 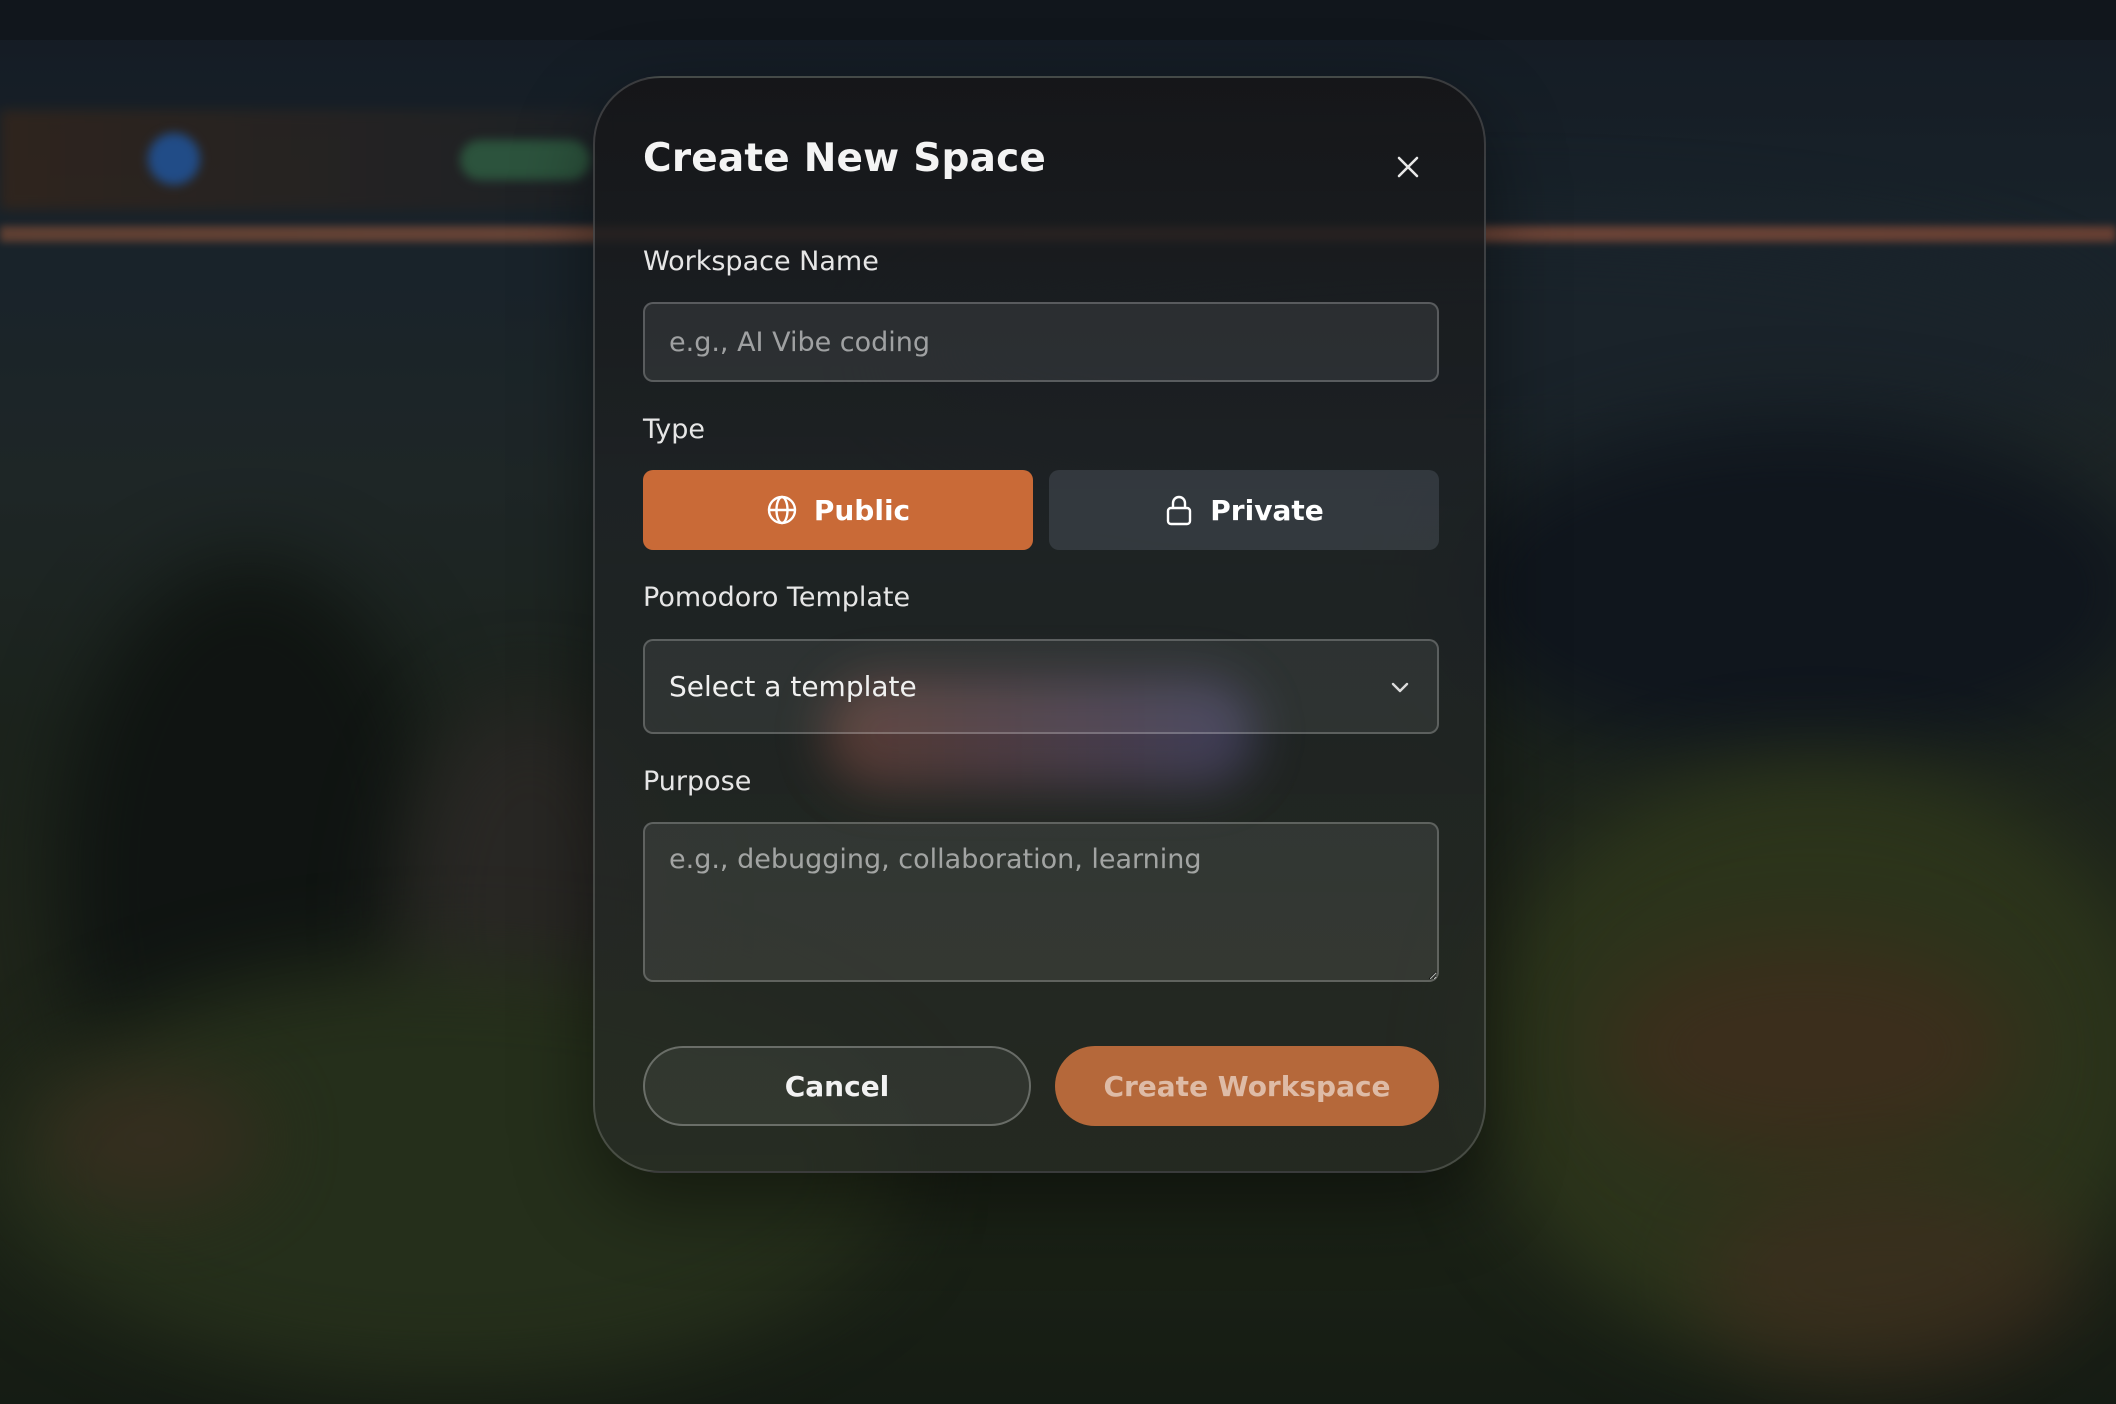 What do you see at coordinates (1267, 510) in the screenshot?
I see `type-private-label: Private` at bounding box center [1267, 510].